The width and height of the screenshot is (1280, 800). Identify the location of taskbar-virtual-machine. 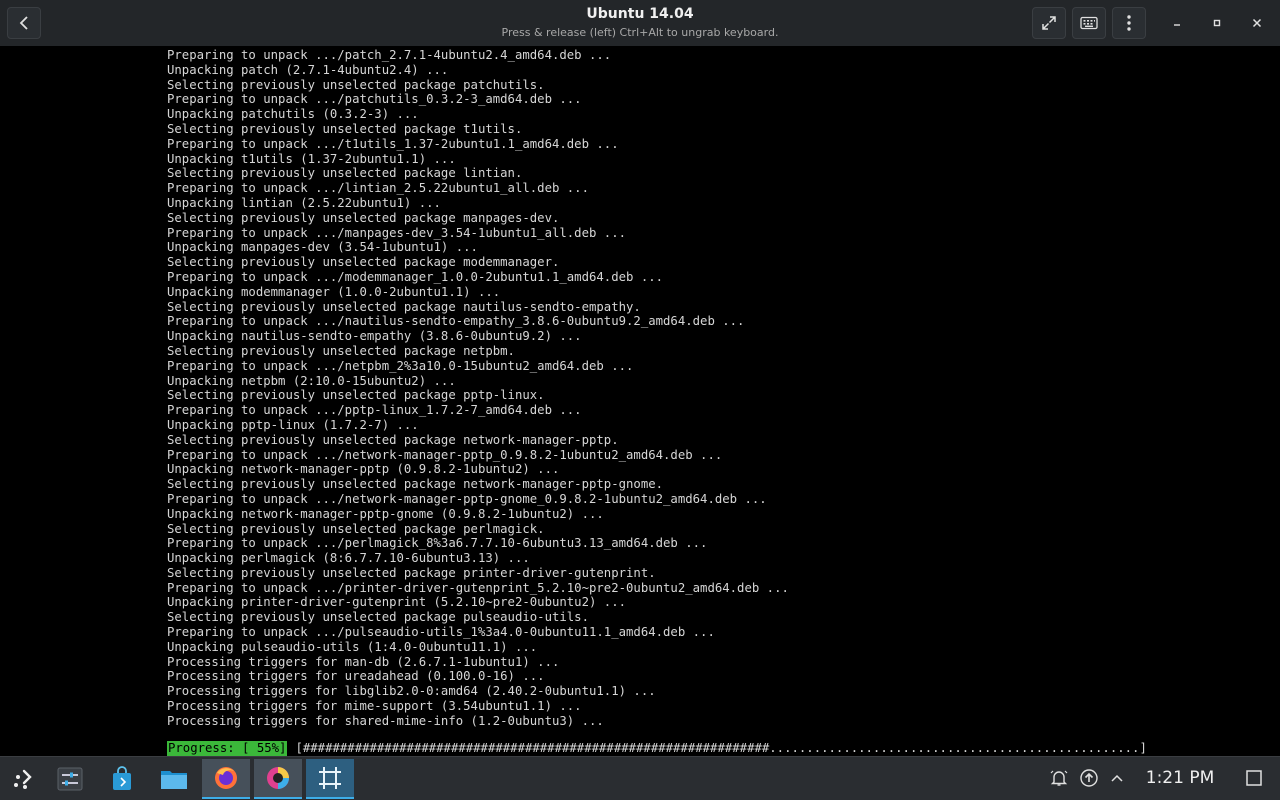
(330, 779).